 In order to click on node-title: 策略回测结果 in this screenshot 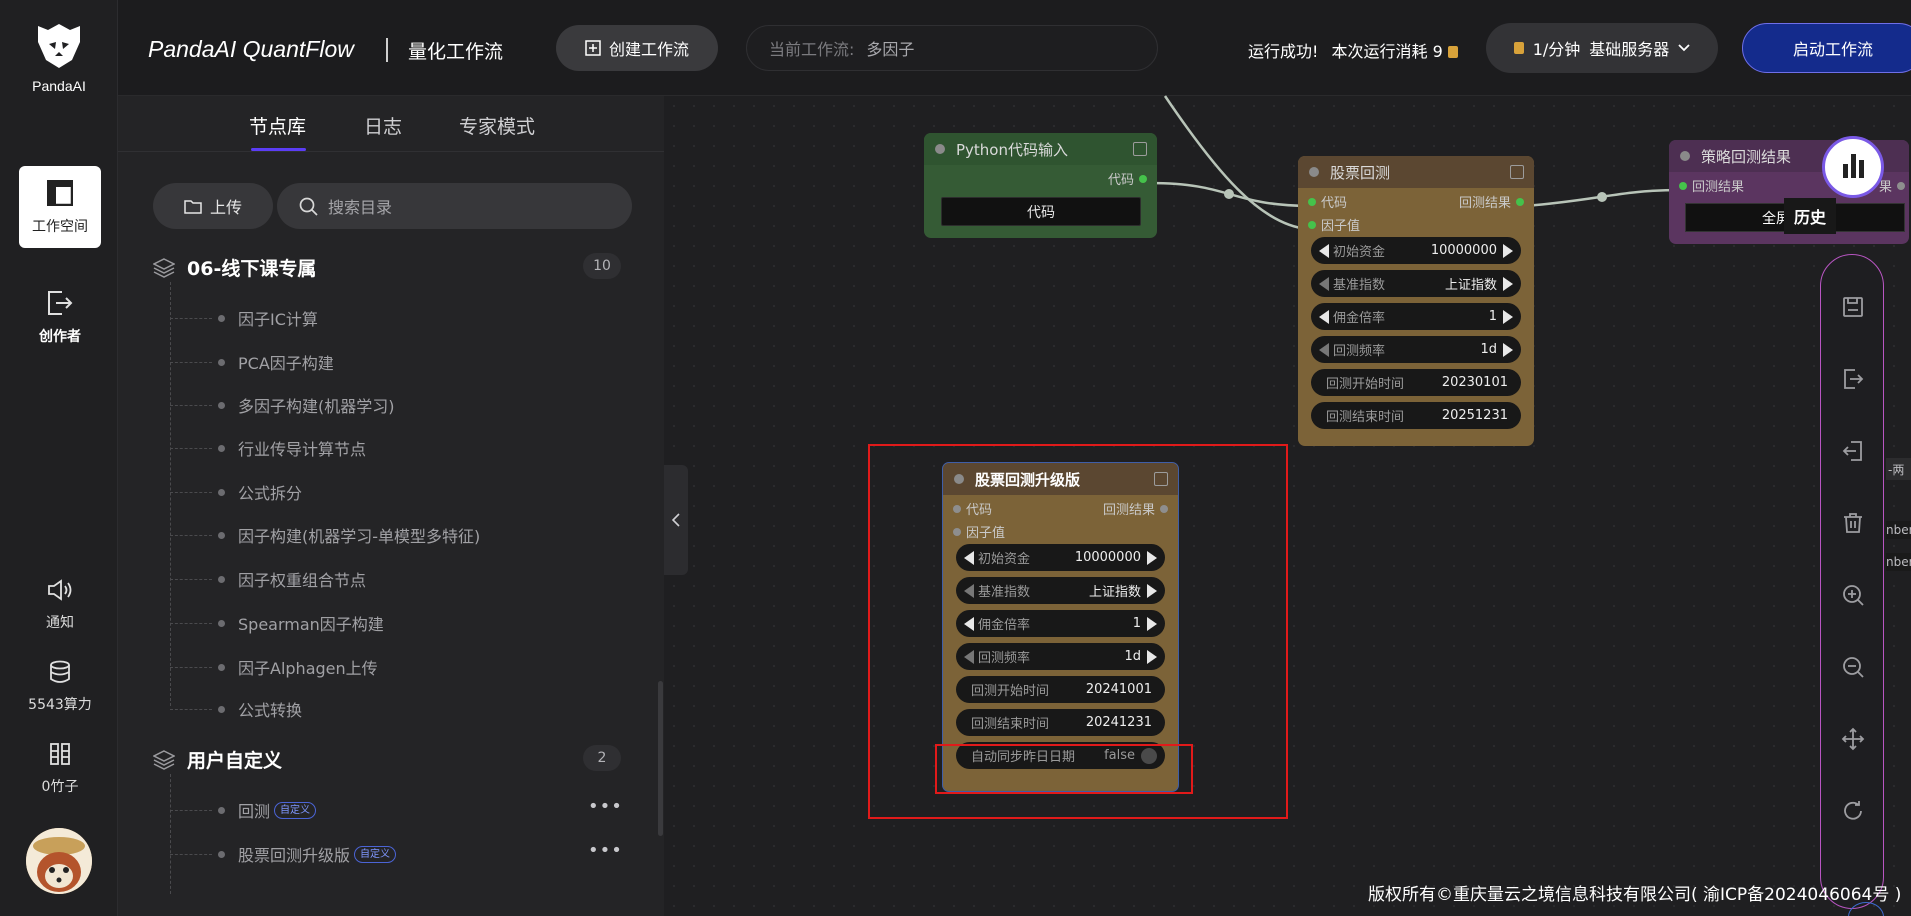, I will do `click(1746, 156)`.